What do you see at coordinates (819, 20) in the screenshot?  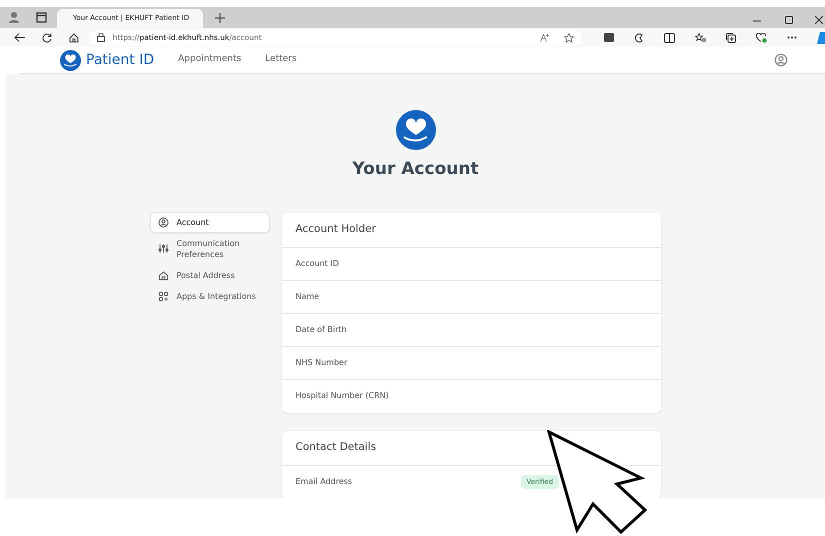 I see `close-icon` at bounding box center [819, 20].